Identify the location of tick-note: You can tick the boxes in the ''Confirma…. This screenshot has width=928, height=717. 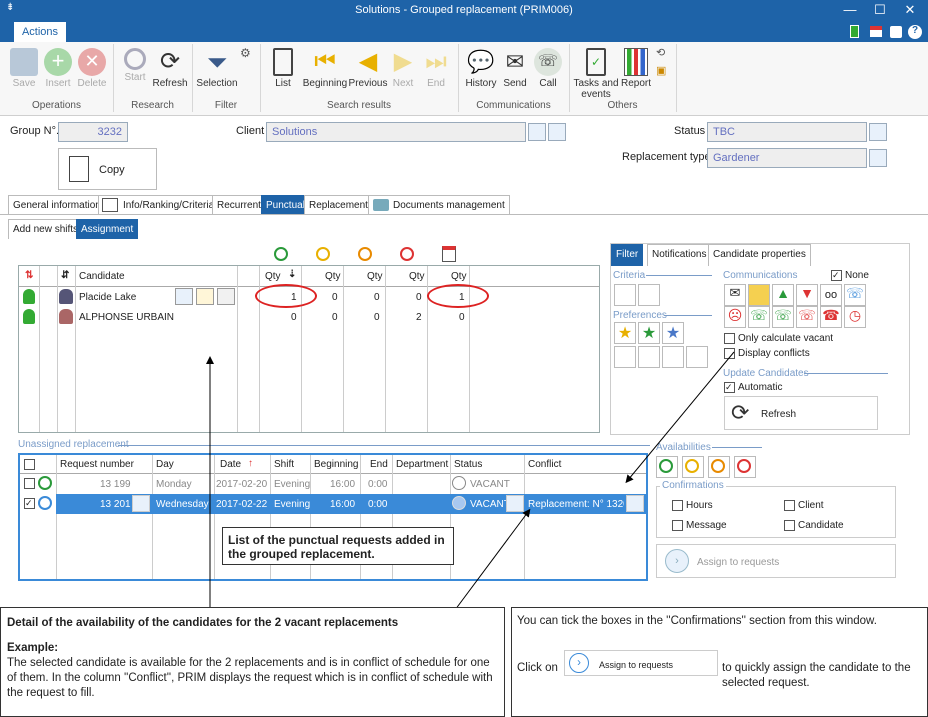
(697, 621).